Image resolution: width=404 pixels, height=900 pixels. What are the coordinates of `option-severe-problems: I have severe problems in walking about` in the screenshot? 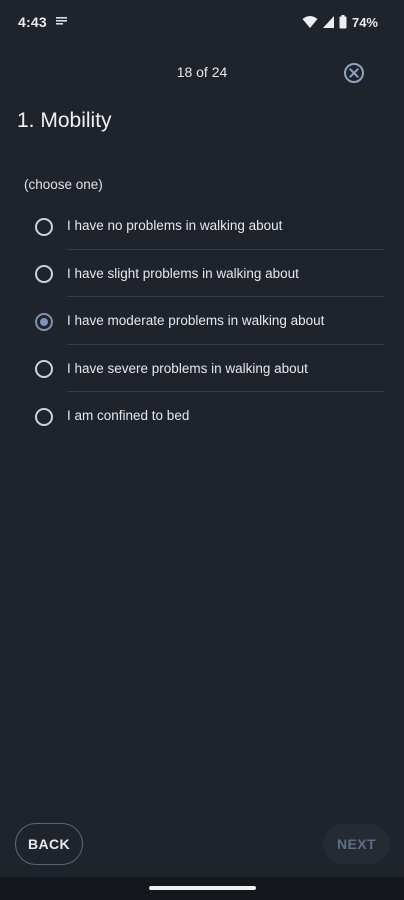 It's located at (202, 368).